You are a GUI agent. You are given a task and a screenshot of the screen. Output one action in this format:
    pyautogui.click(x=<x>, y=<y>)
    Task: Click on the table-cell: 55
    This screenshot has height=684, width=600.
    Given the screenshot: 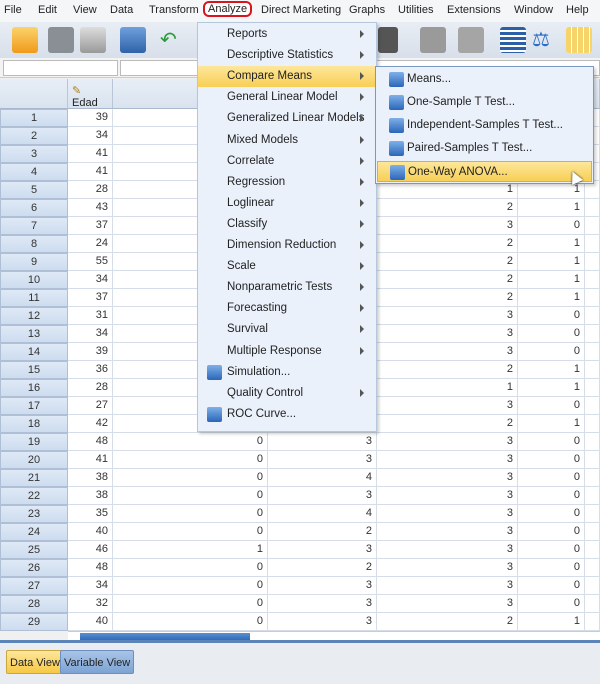 What is the action you would take?
    pyautogui.click(x=90, y=262)
    